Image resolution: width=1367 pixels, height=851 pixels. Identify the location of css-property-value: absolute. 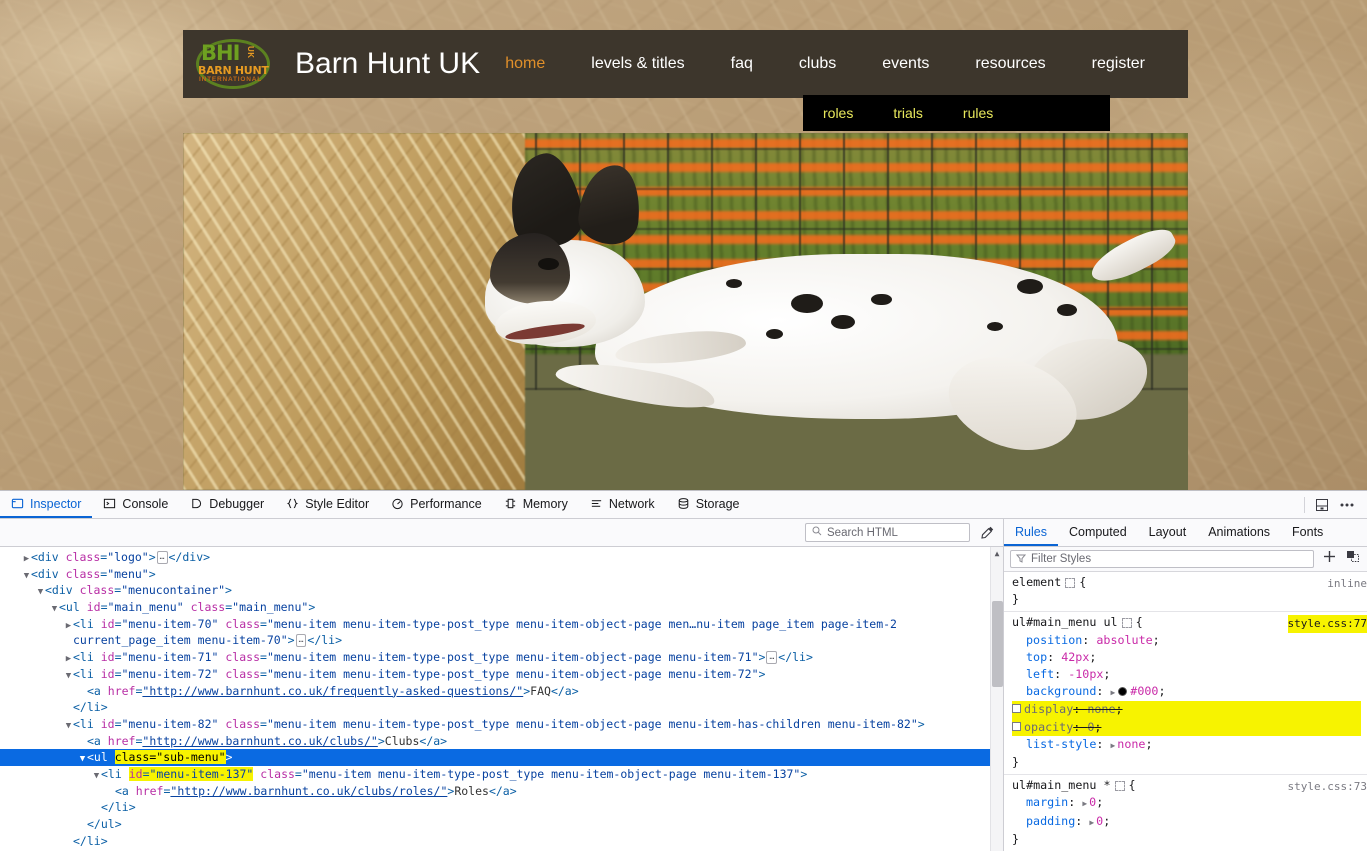
(1124, 640).